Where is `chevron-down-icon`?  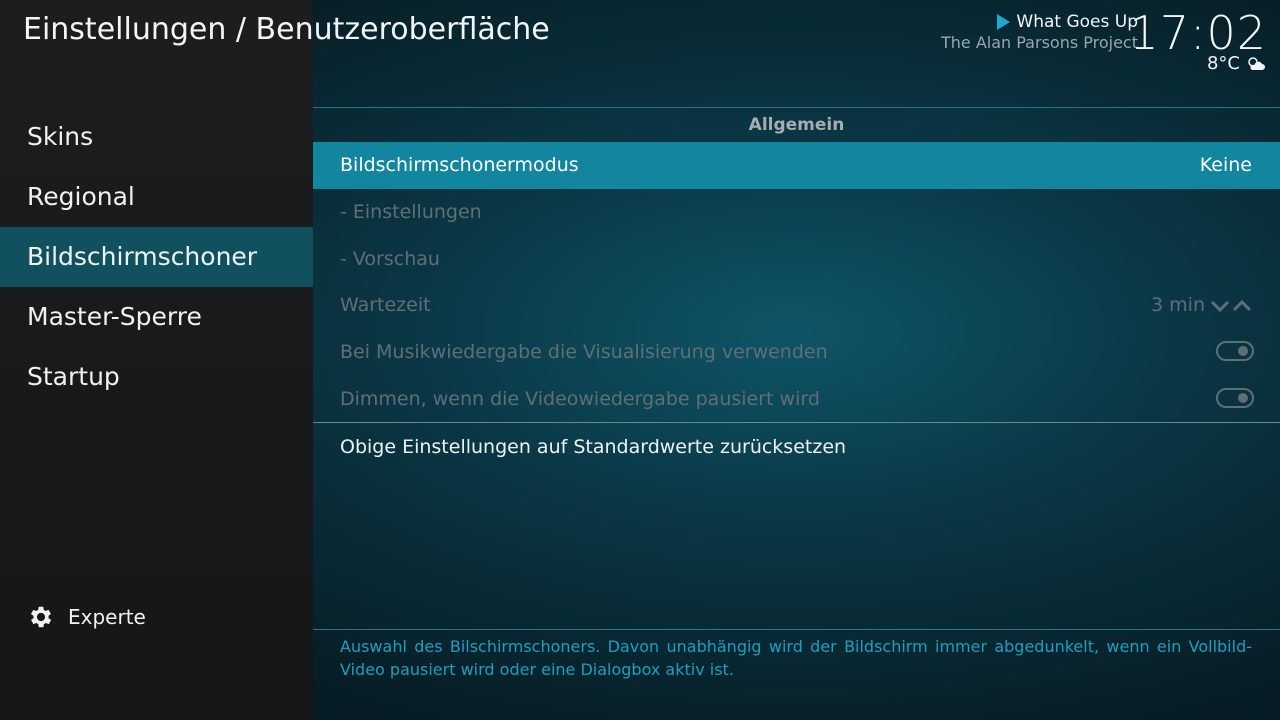 chevron-down-icon is located at coordinates (1220, 306).